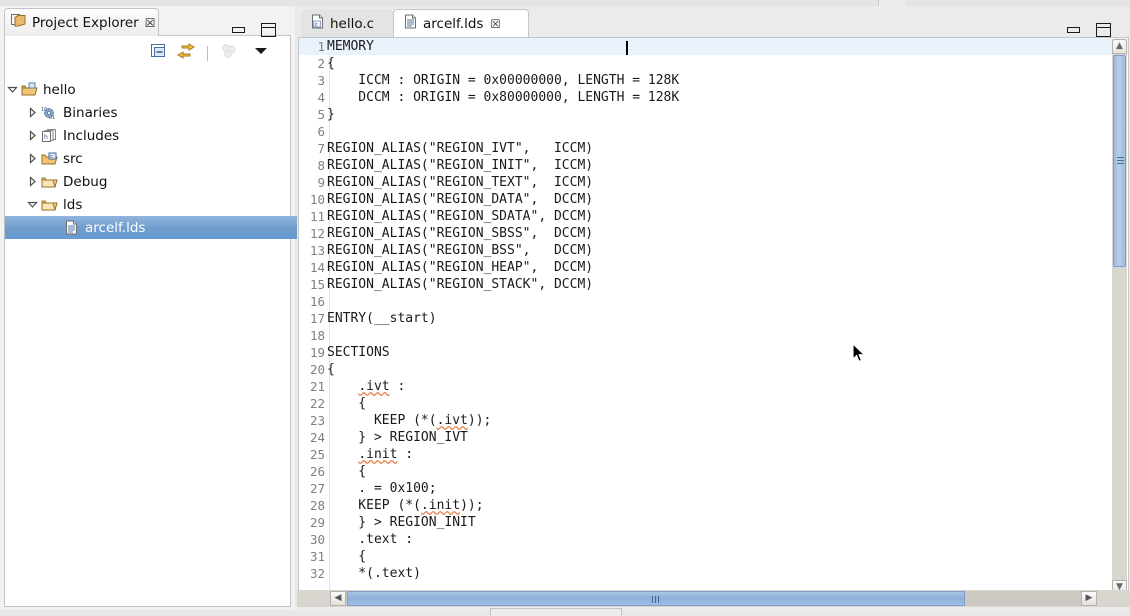  I want to click on code-line: 15 REGION_ALIAS("REGION_STACK", DCCM), so click(713, 284).